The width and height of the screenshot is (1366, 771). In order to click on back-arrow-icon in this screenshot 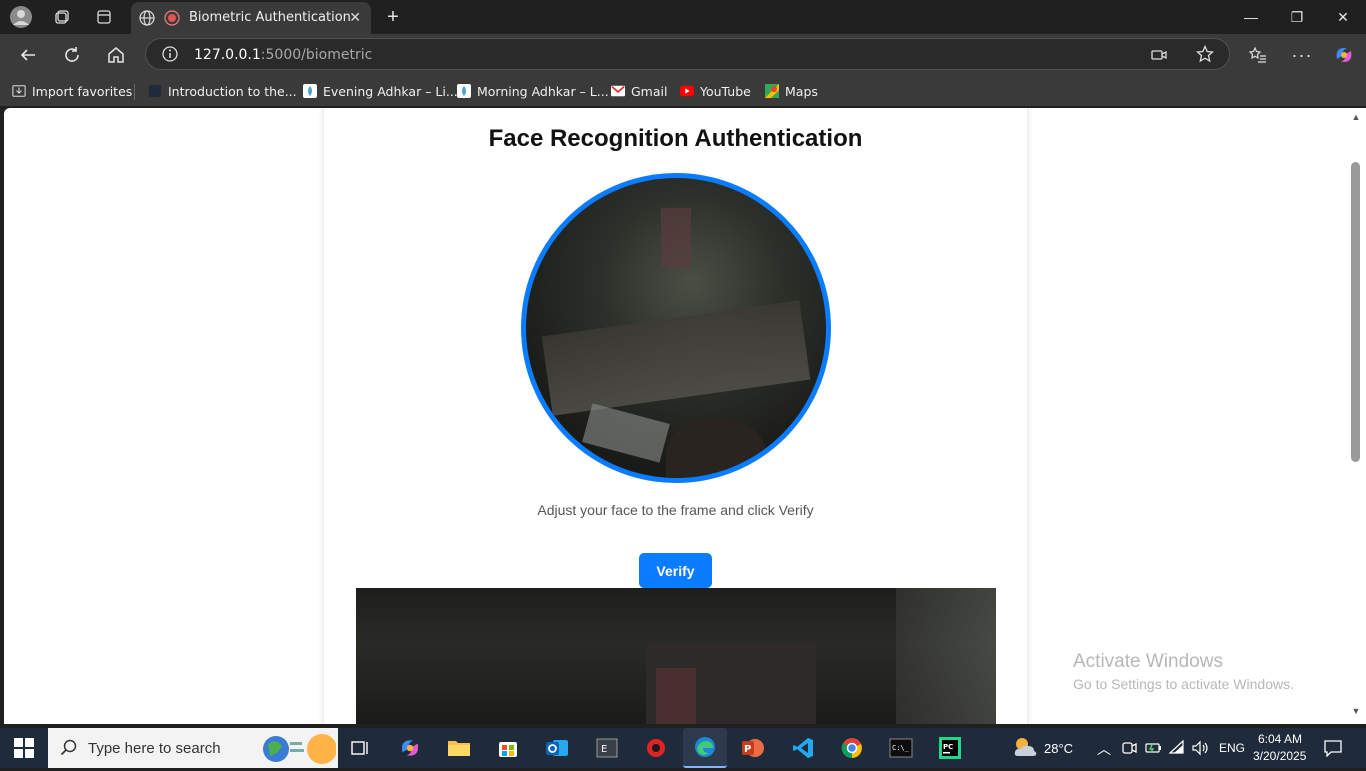, I will do `click(28, 55)`.